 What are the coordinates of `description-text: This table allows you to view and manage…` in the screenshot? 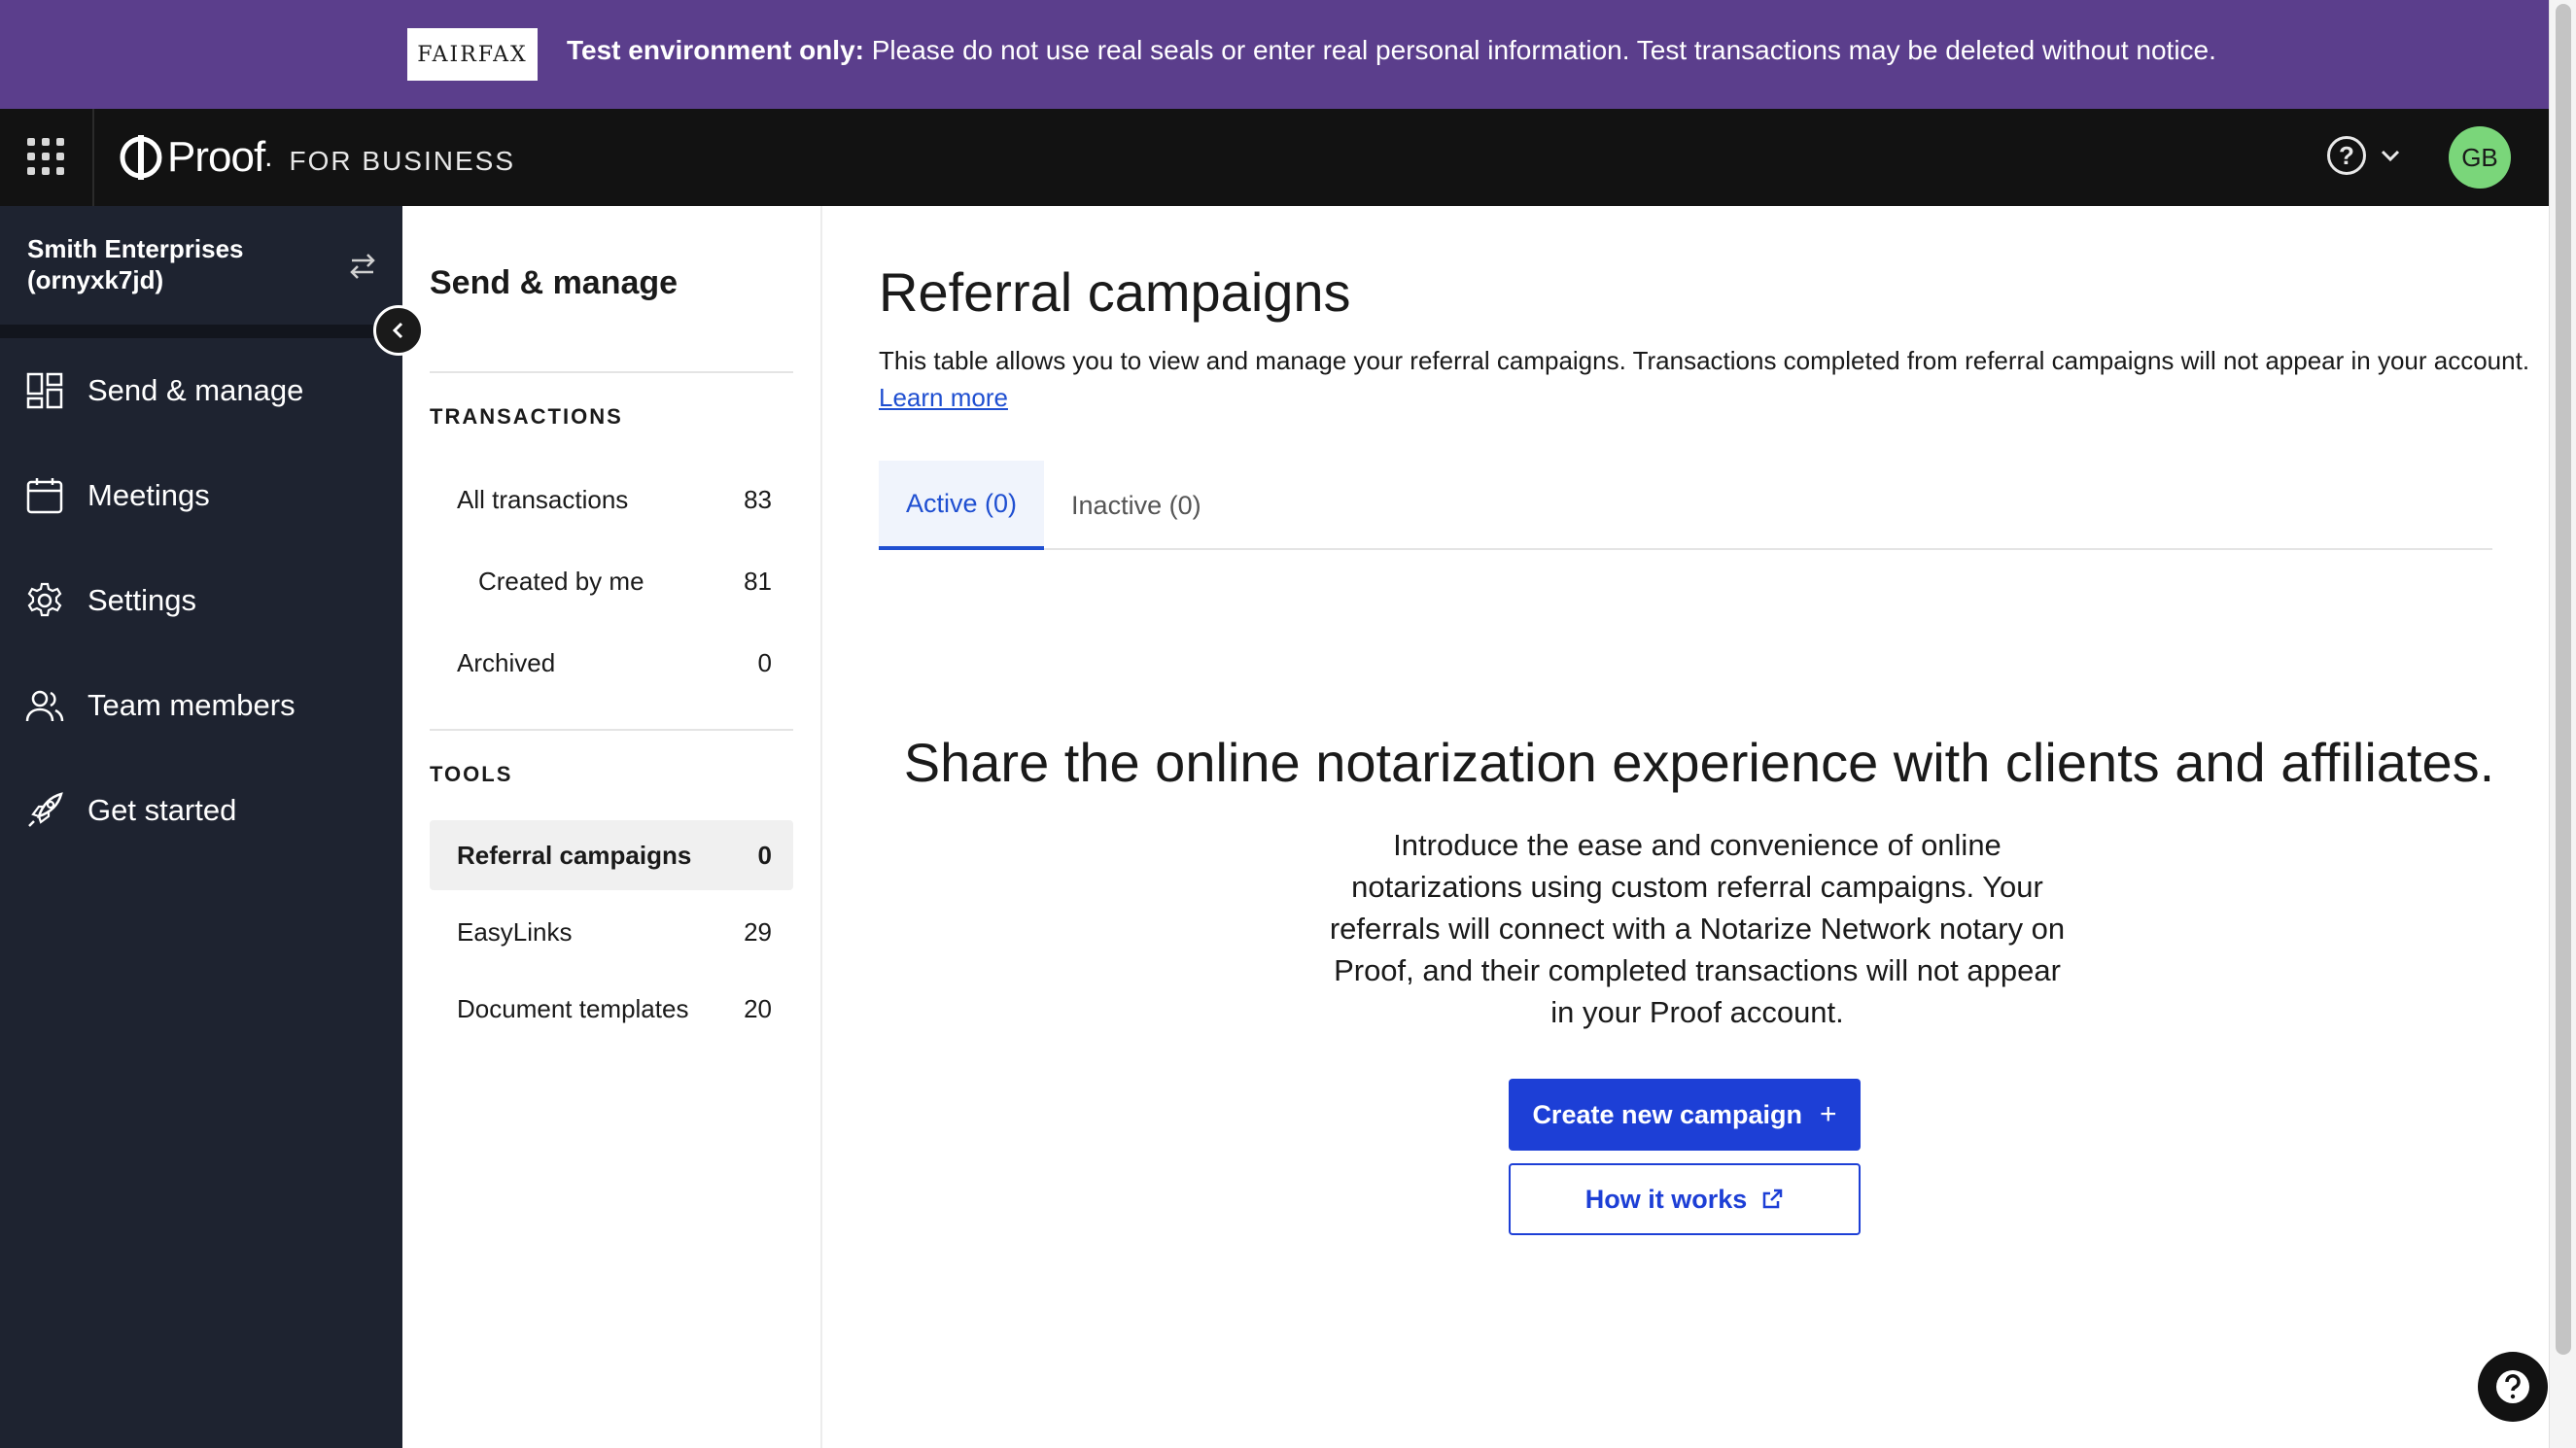 It's located at (1704, 360).